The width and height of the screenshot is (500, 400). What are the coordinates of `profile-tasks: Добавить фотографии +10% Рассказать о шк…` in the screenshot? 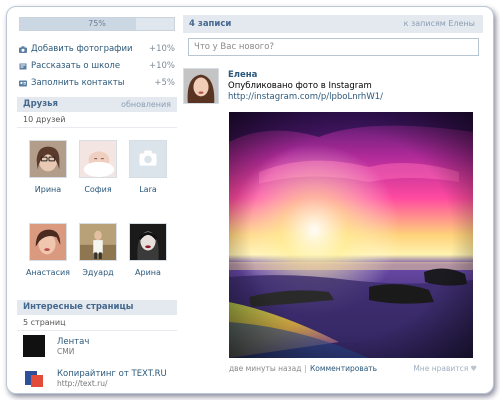 It's located at (97, 66).